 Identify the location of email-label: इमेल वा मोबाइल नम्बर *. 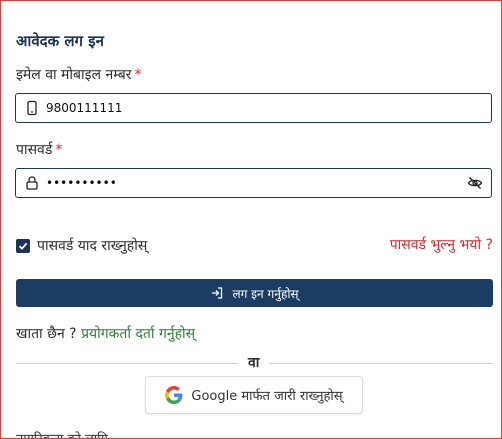
(79, 74).